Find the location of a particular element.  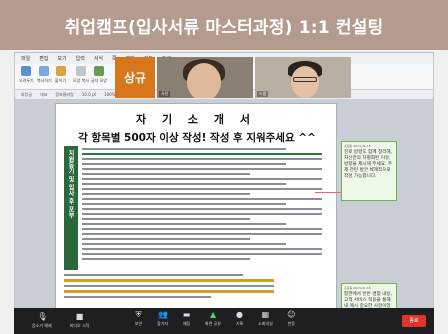

reactions-button: ☺ 반응 is located at coordinates (291, 319).